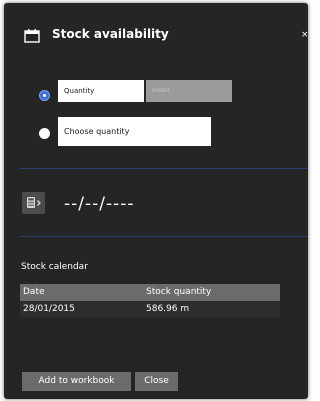  What do you see at coordinates (304, 35) in the screenshot?
I see `close-icon: ×` at bounding box center [304, 35].